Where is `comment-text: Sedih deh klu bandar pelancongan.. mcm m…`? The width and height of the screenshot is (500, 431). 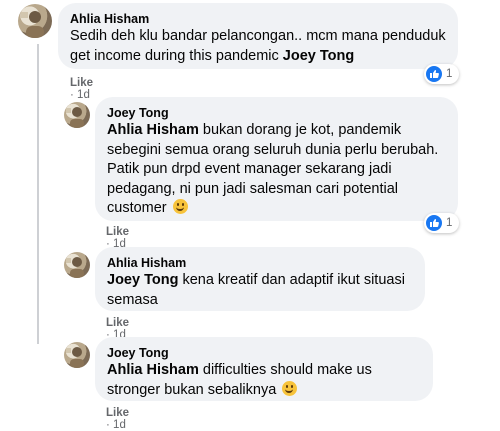 comment-text: Sedih deh klu bandar pelancongan.. mcm m… is located at coordinates (258, 46).